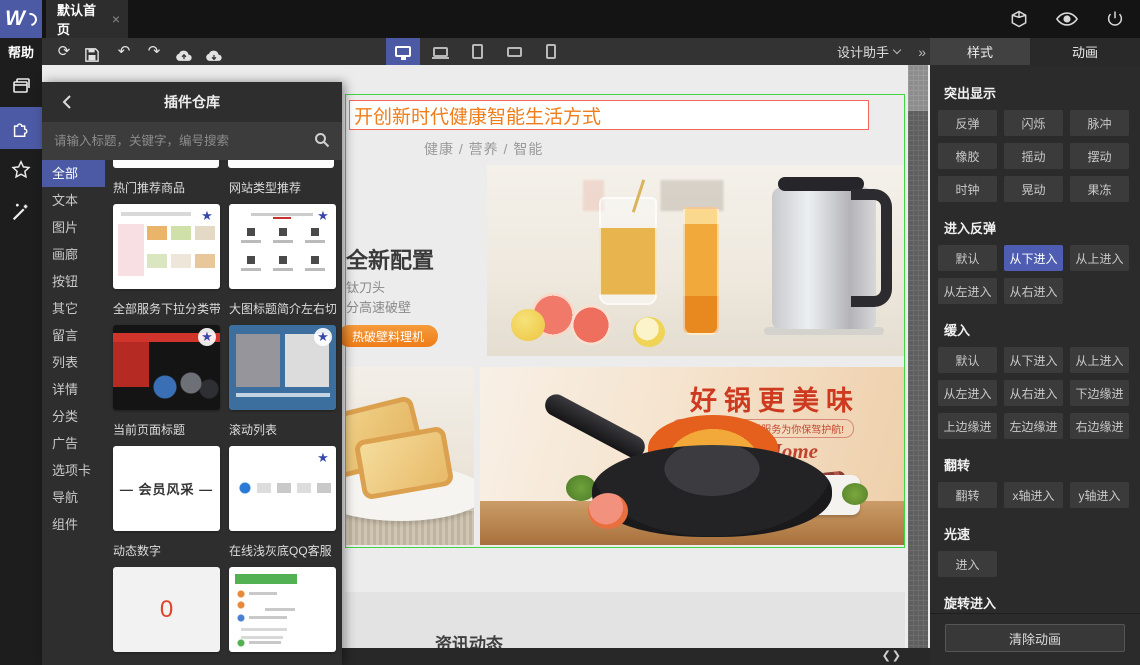 The width and height of the screenshot is (1140, 665). I want to click on anim-option-button: 右边缘进, so click(1099, 426).